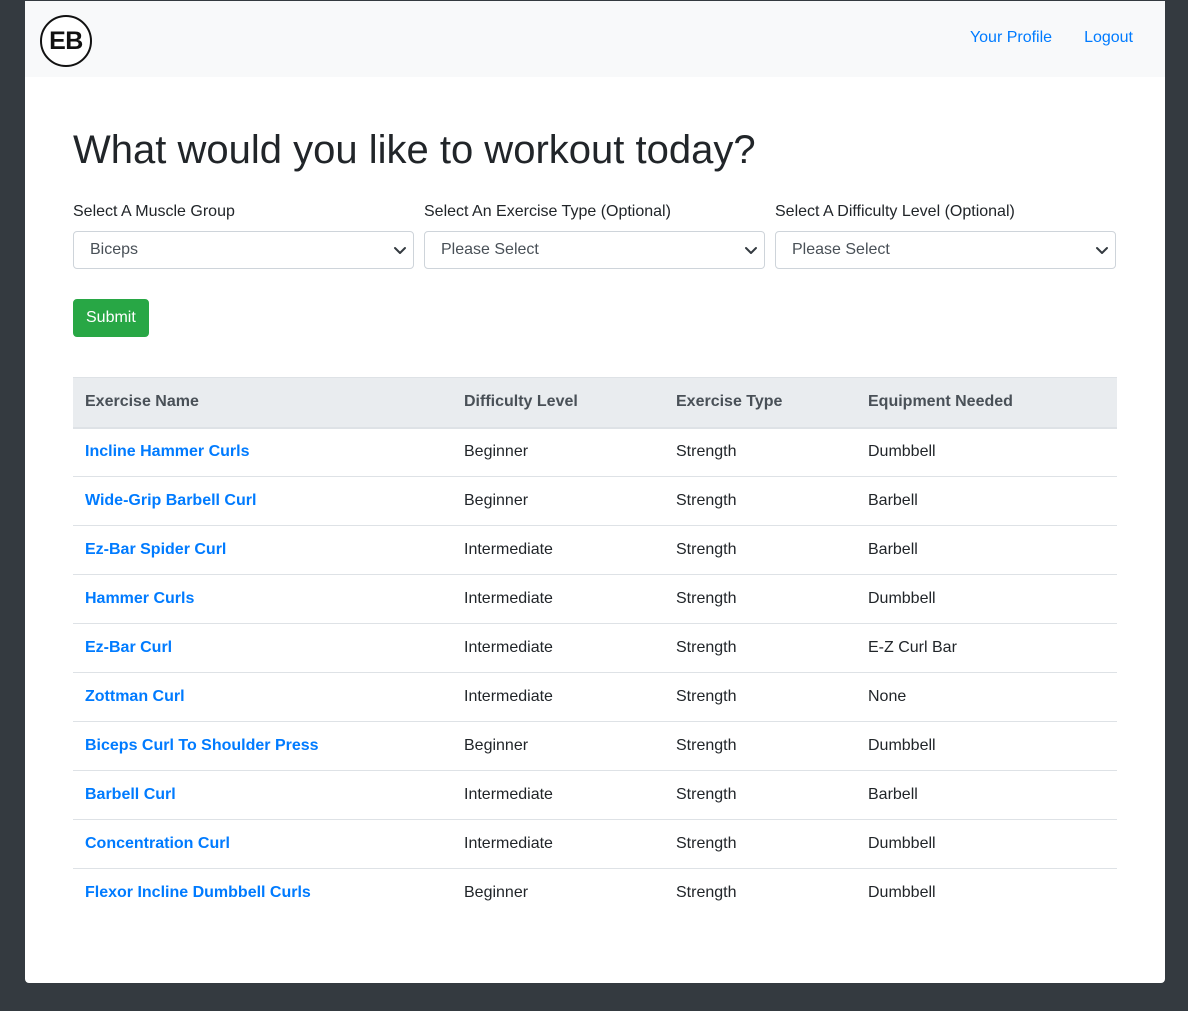 The width and height of the screenshot is (1188, 1011). Describe the element at coordinates (1011, 38) in the screenshot. I see `your-profile-link: Your Profile` at that location.